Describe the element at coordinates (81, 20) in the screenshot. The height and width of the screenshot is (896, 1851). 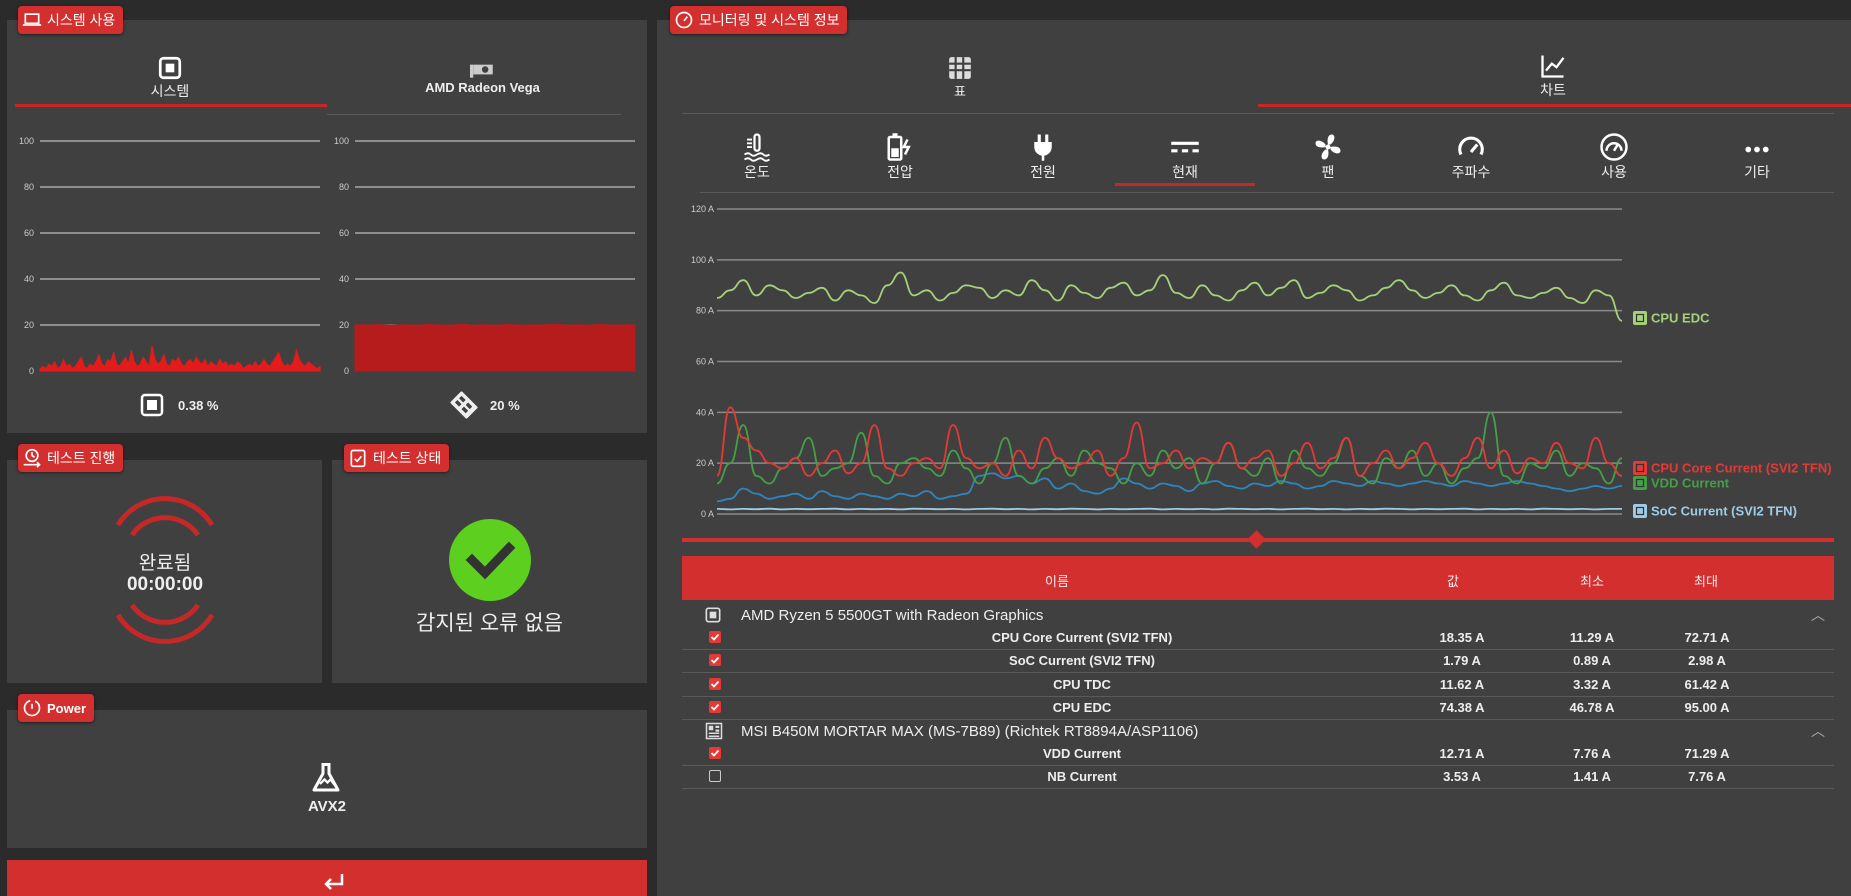
I see `badge-label: 시스템 사용` at that location.